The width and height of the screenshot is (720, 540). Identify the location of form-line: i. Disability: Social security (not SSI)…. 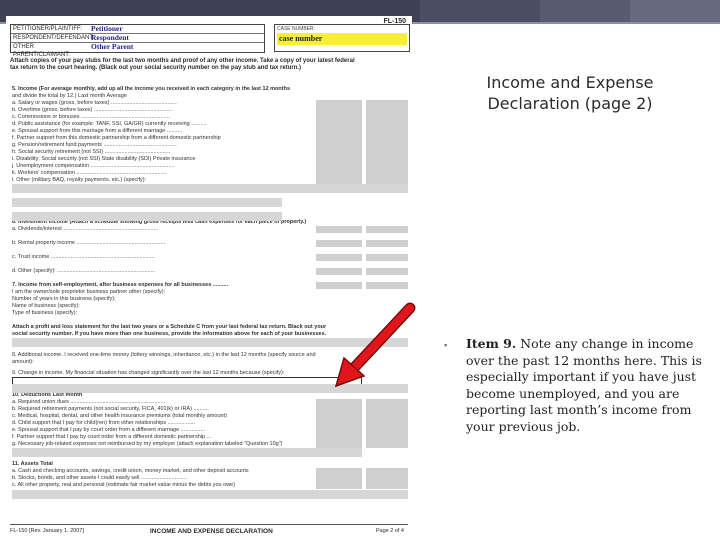
(104, 159).